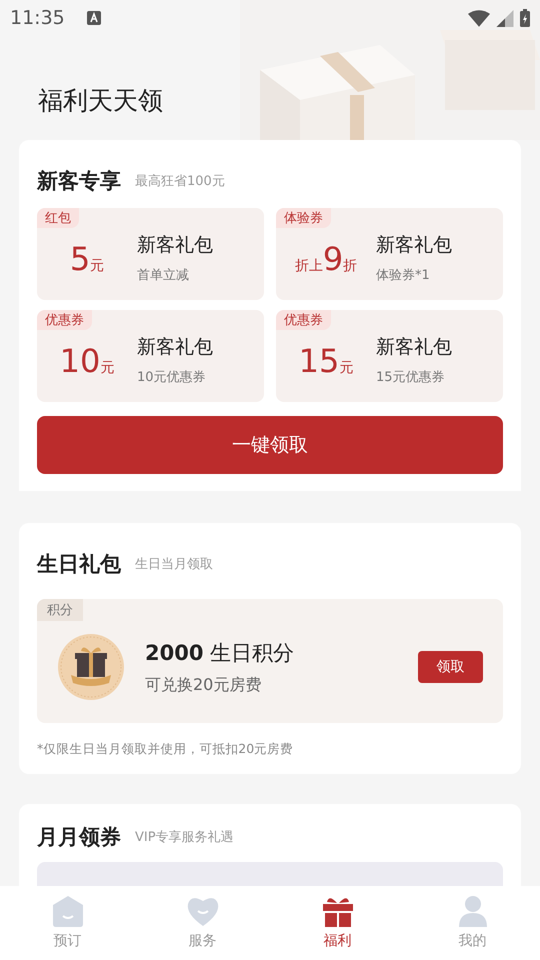 The image size is (540, 960). I want to click on section-title: 生日礼包, so click(79, 564).